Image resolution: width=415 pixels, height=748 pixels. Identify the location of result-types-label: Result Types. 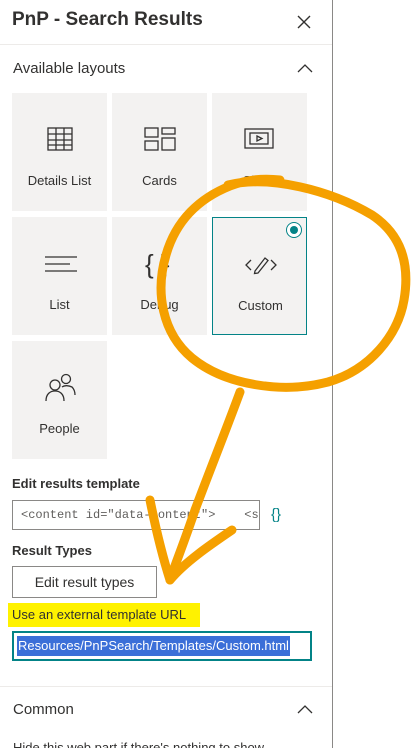
(52, 550).